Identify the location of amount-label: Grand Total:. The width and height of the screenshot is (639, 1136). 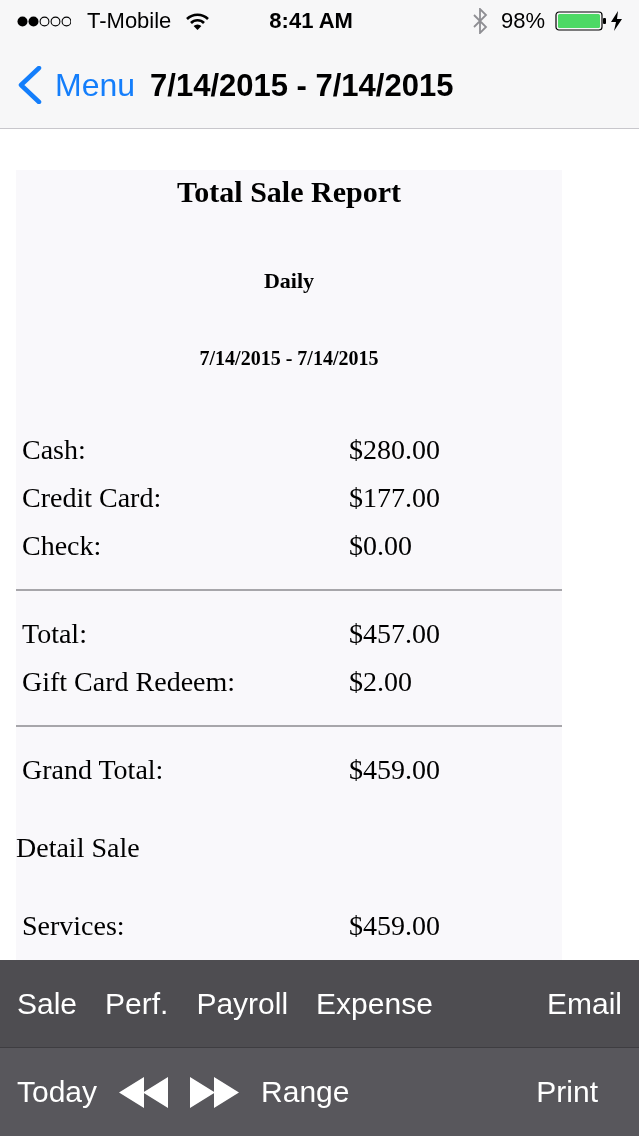
(93, 770).